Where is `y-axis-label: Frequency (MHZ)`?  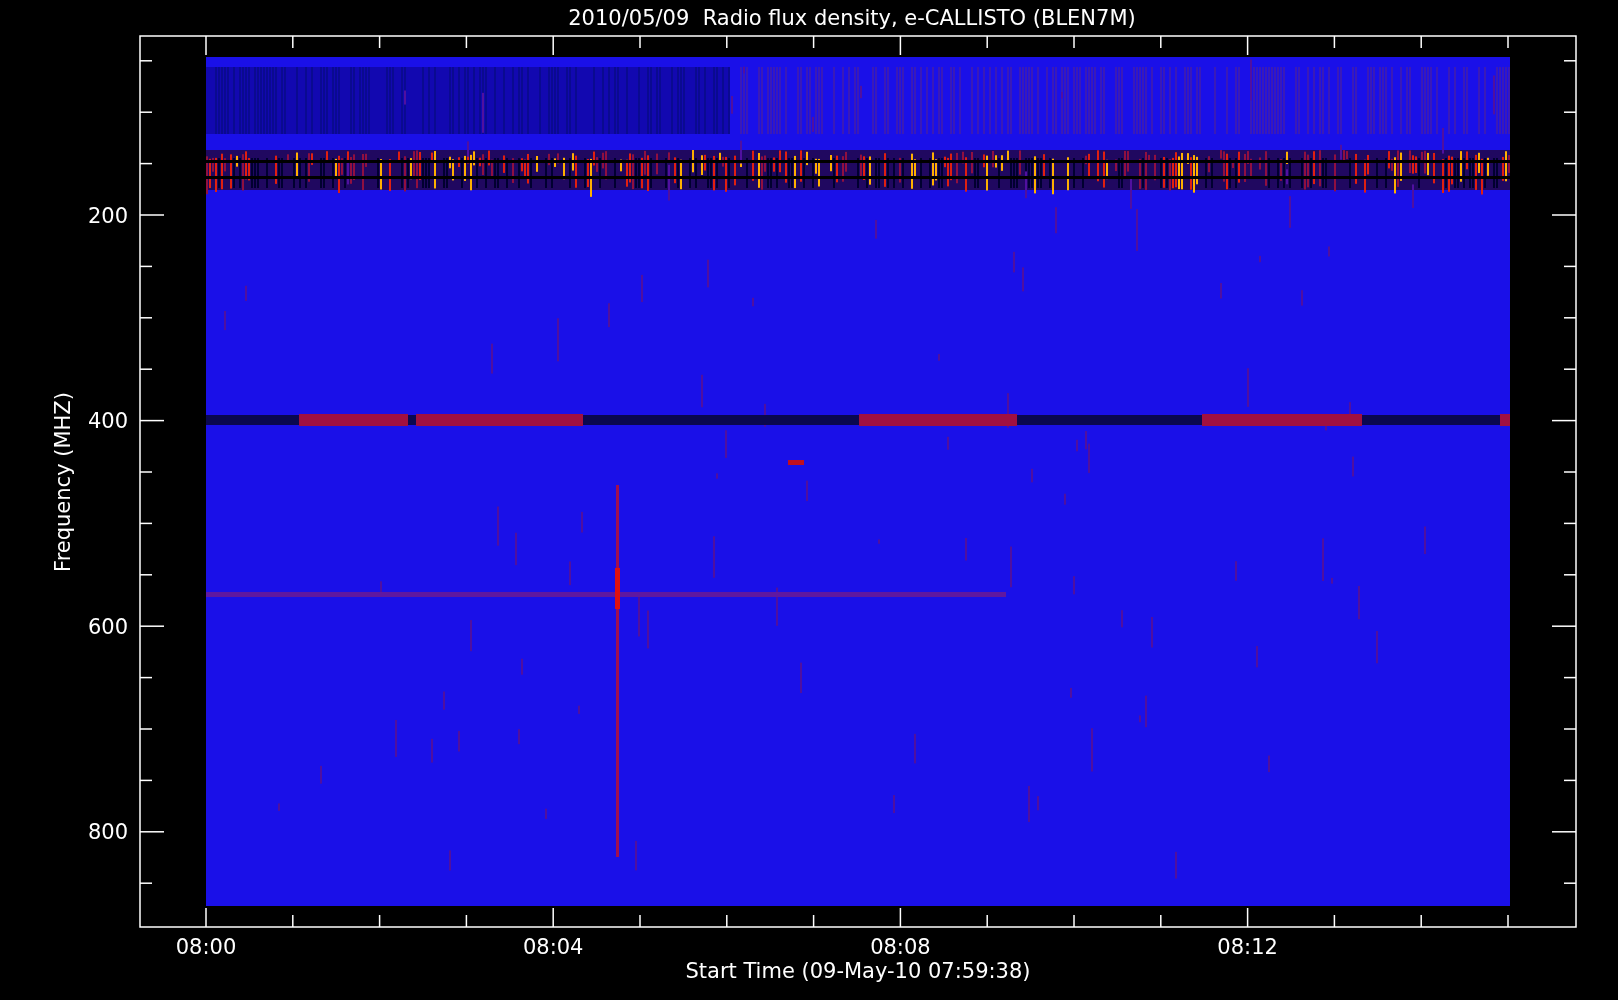
y-axis-label: Frequency (MHZ) is located at coordinates (63, 482).